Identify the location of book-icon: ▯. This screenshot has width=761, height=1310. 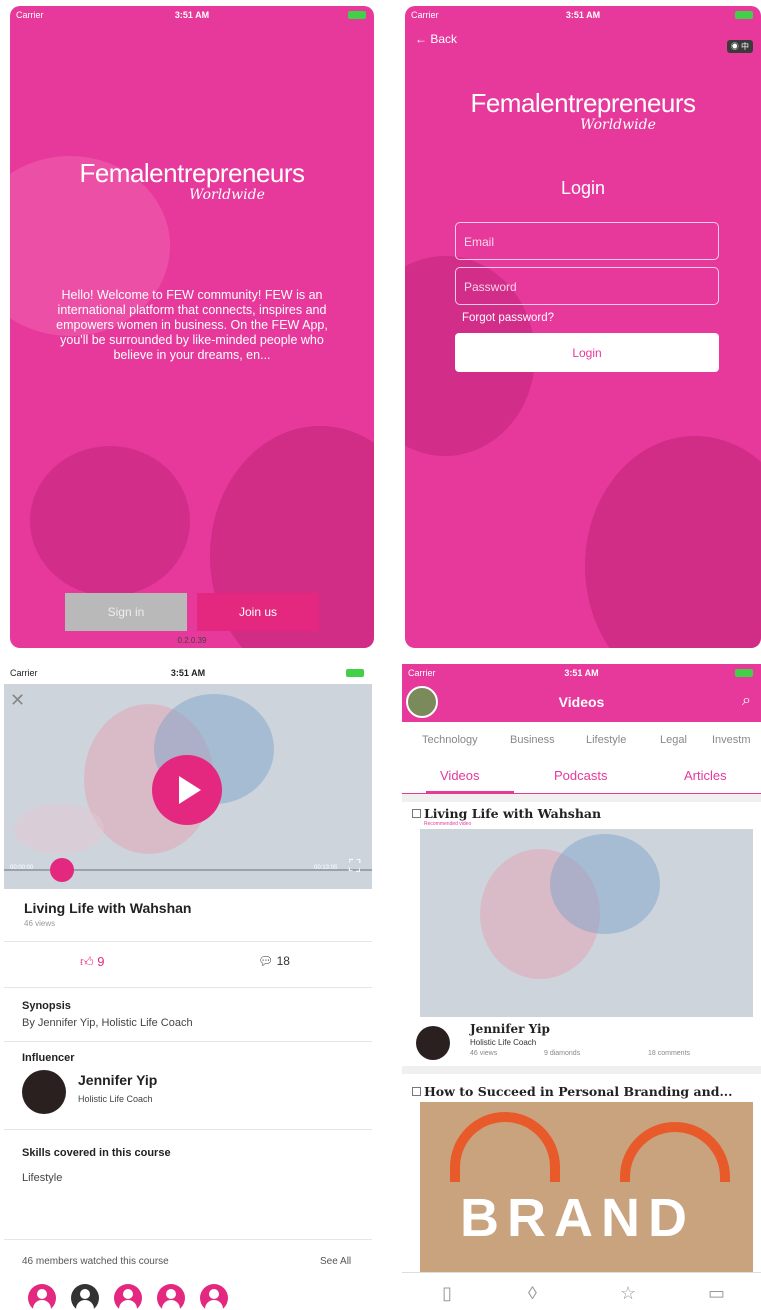
(447, 1293).